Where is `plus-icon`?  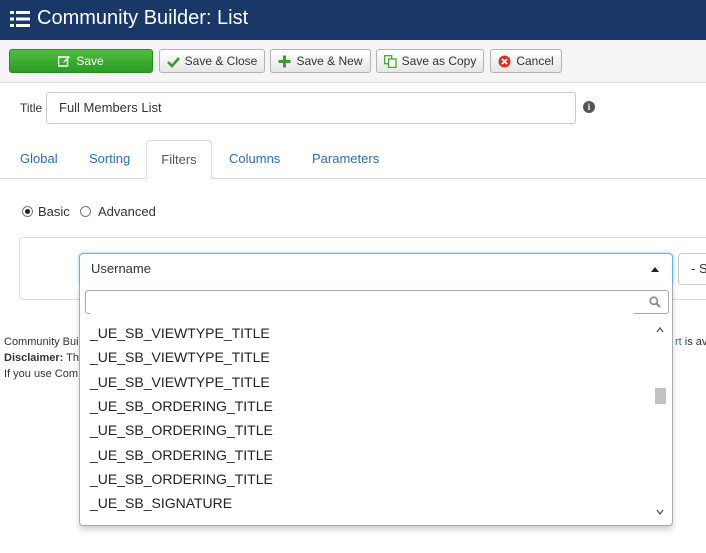 plus-icon is located at coordinates (284, 61).